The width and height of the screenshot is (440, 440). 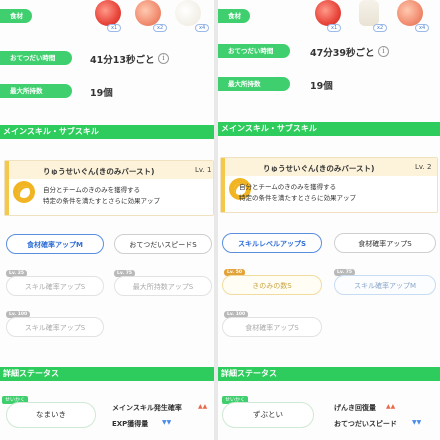 I want to click on nature-value: ずぶとい, so click(x=268, y=415).